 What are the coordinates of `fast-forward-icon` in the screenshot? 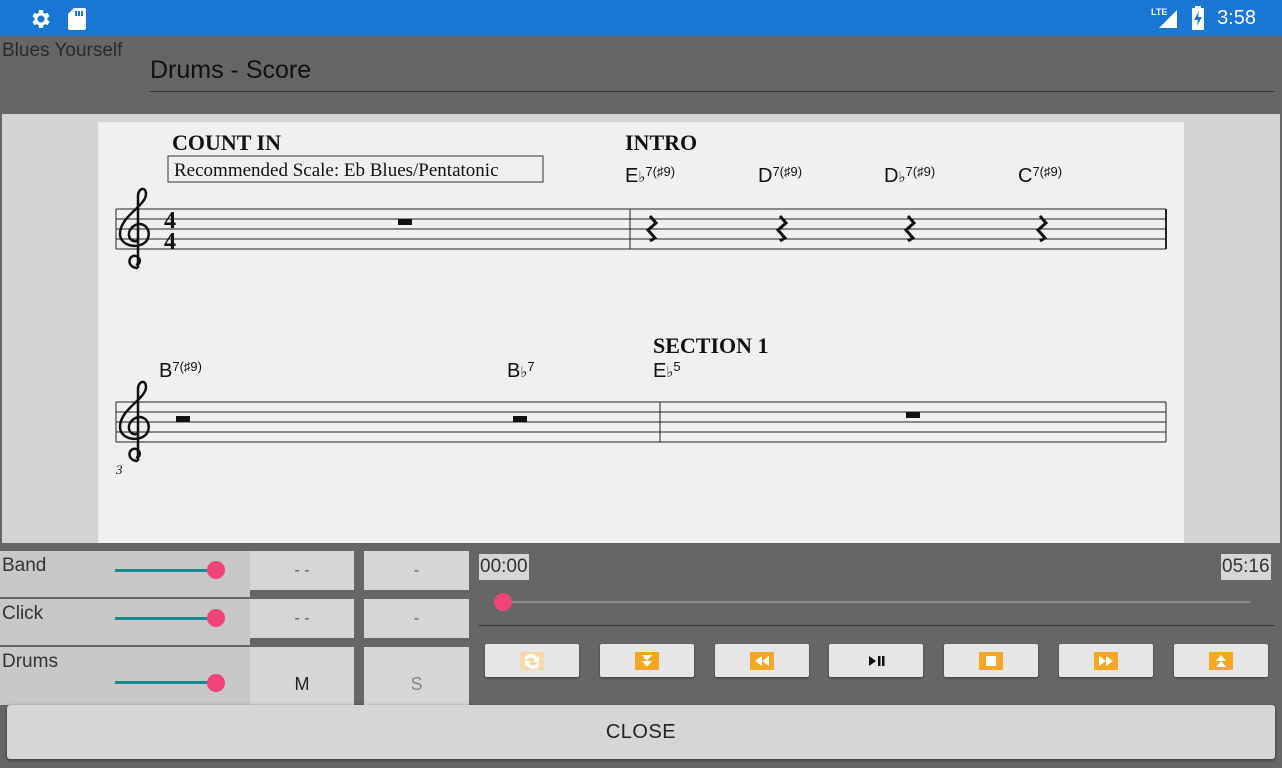 It's located at (1106, 660).